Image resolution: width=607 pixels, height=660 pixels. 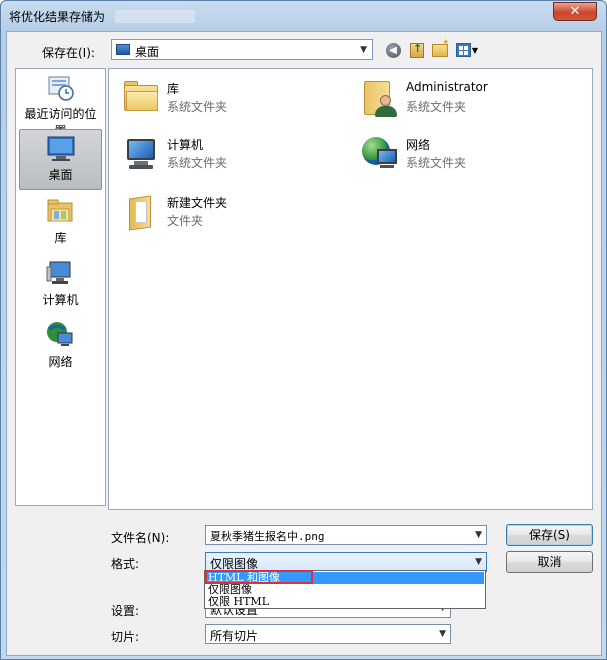 What do you see at coordinates (147, 52) in the screenshot?
I see `location-value: 桌面` at bounding box center [147, 52].